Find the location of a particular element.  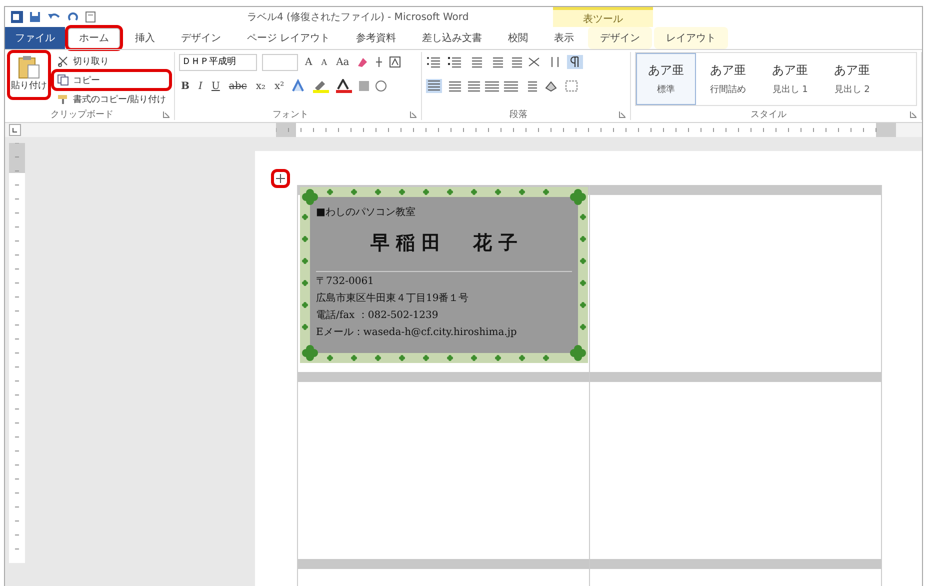

word-app-icon is located at coordinates (17, 17).